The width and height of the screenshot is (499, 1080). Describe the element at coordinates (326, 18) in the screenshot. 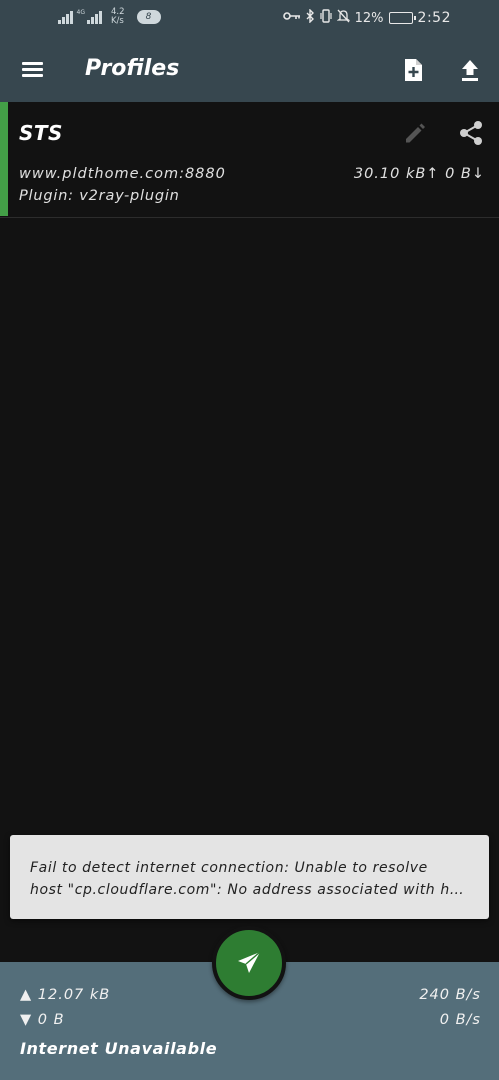

I see `vibrate-icon` at that location.